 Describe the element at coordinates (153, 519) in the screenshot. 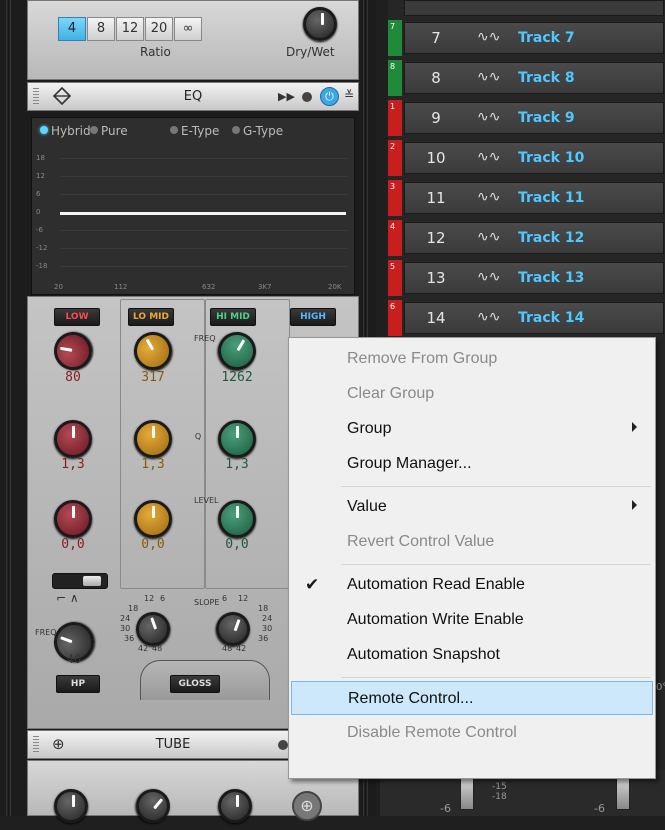

I see `lomid-level-knob` at that location.